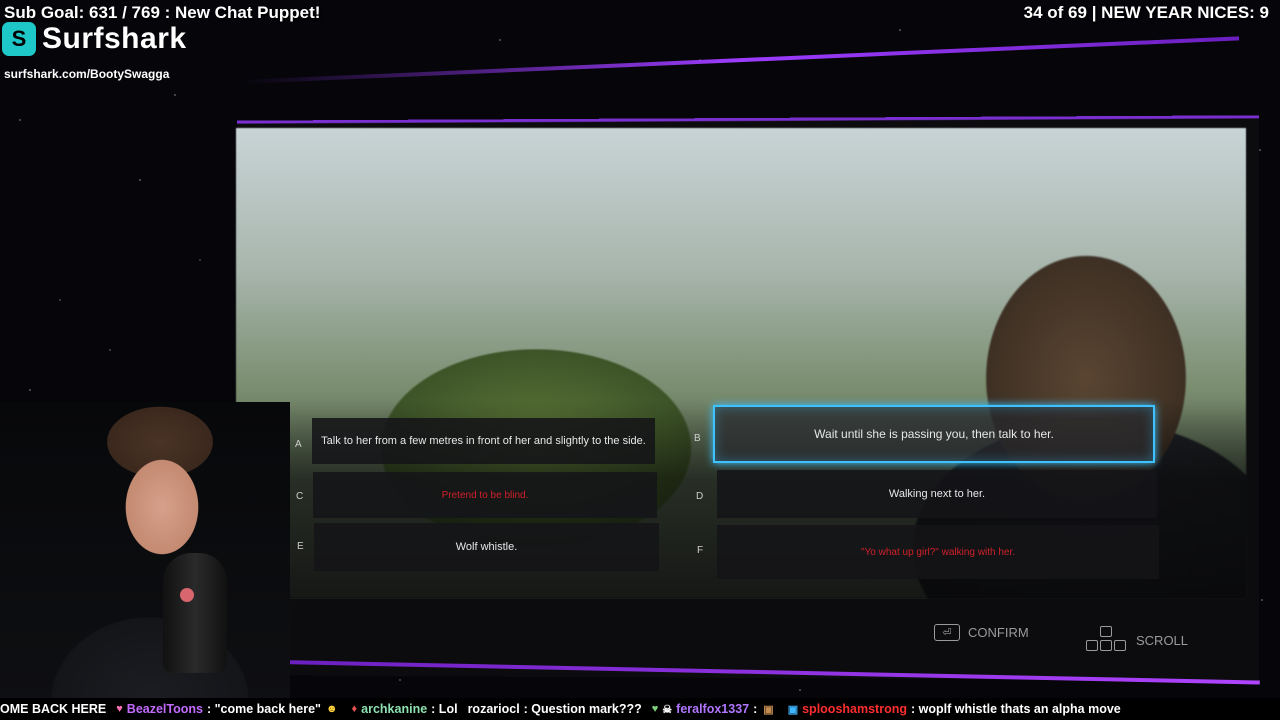  What do you see at coordinates (493, 709) in the screenshot?
I see `ticker-username: rozariocl` at bounding box center [493, 709].